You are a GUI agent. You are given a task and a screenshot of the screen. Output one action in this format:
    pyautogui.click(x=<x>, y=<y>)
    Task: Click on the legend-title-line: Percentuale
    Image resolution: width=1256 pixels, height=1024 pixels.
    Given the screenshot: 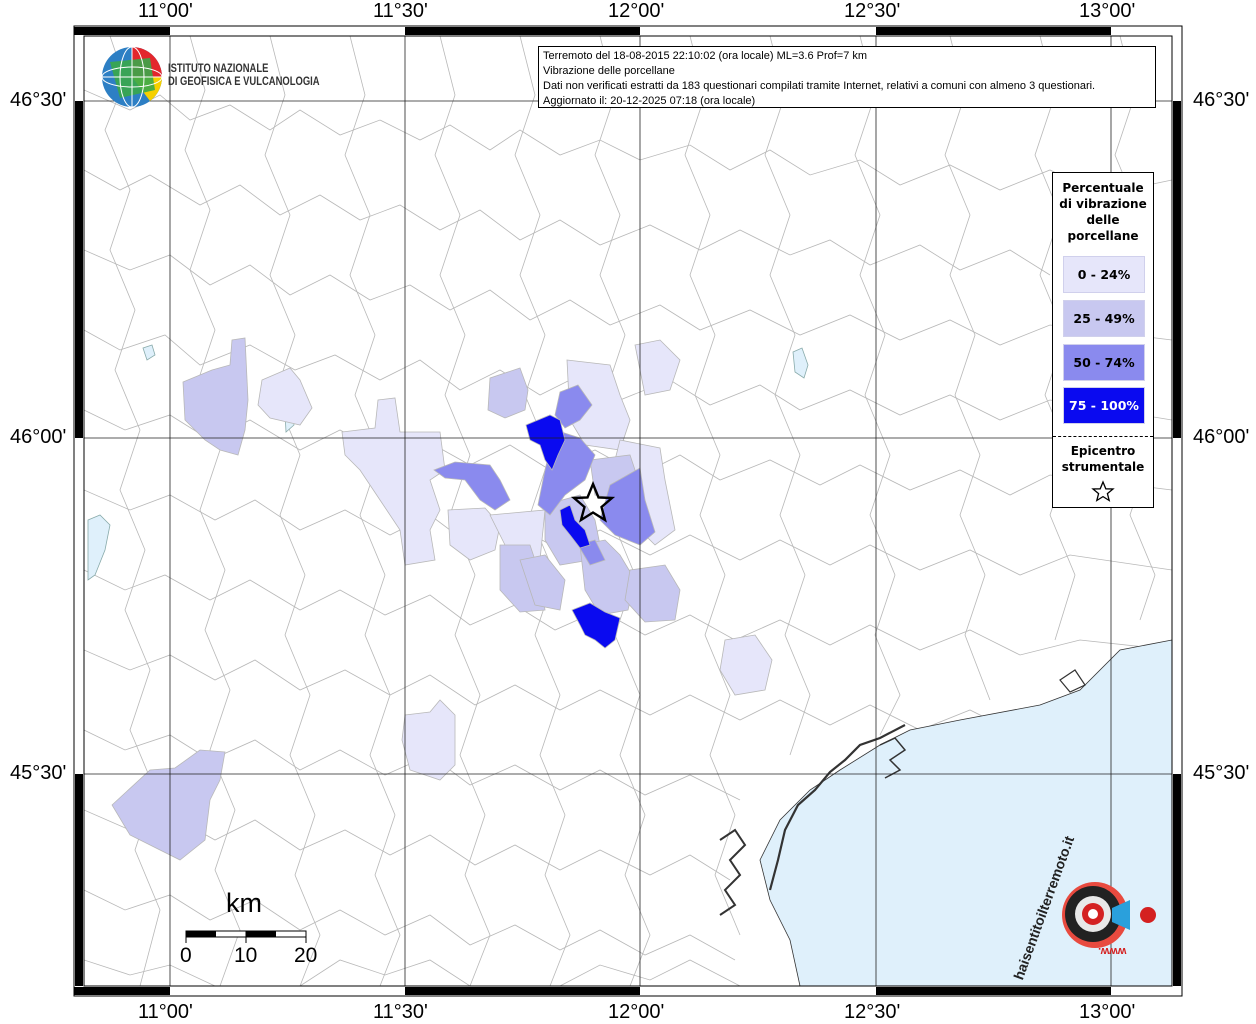 What is the action you would take?
    pyautogui.click(x=1103, y=188)
    